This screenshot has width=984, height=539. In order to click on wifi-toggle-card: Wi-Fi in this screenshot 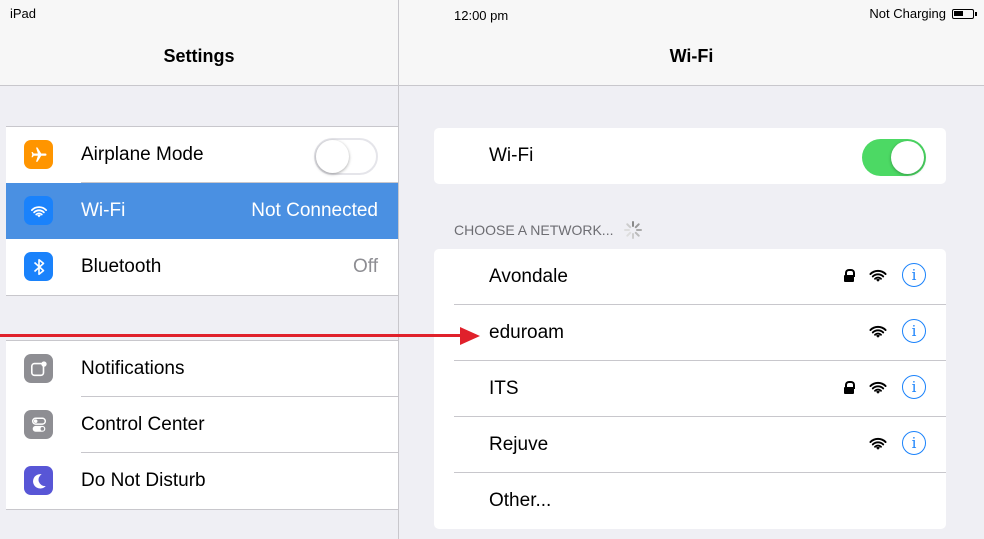, I will do `click(690, 156)`.